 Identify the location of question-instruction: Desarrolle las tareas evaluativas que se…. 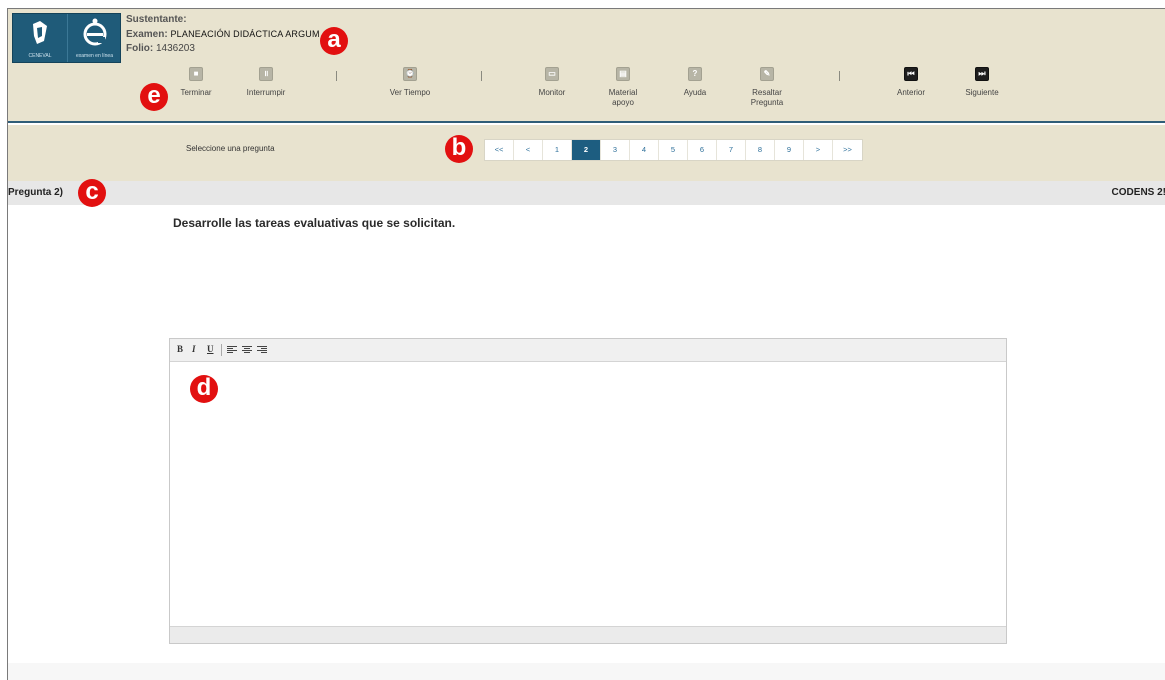
(314, 223).